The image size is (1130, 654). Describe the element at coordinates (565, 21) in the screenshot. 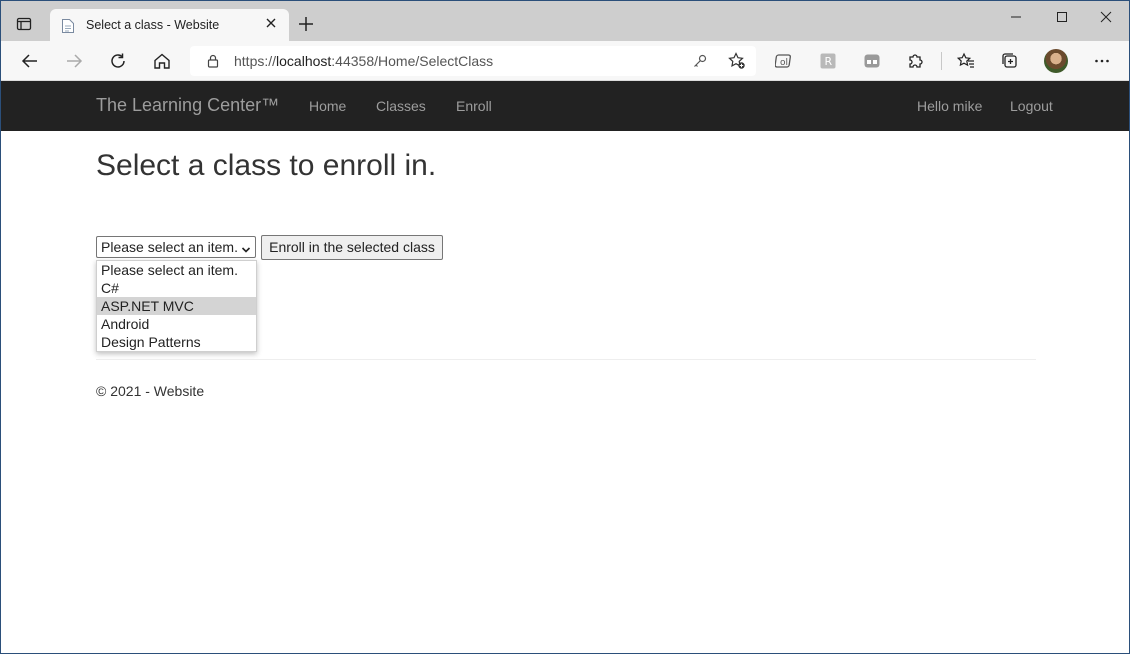

I see `tab-bar: Select a class - Website` at that location.